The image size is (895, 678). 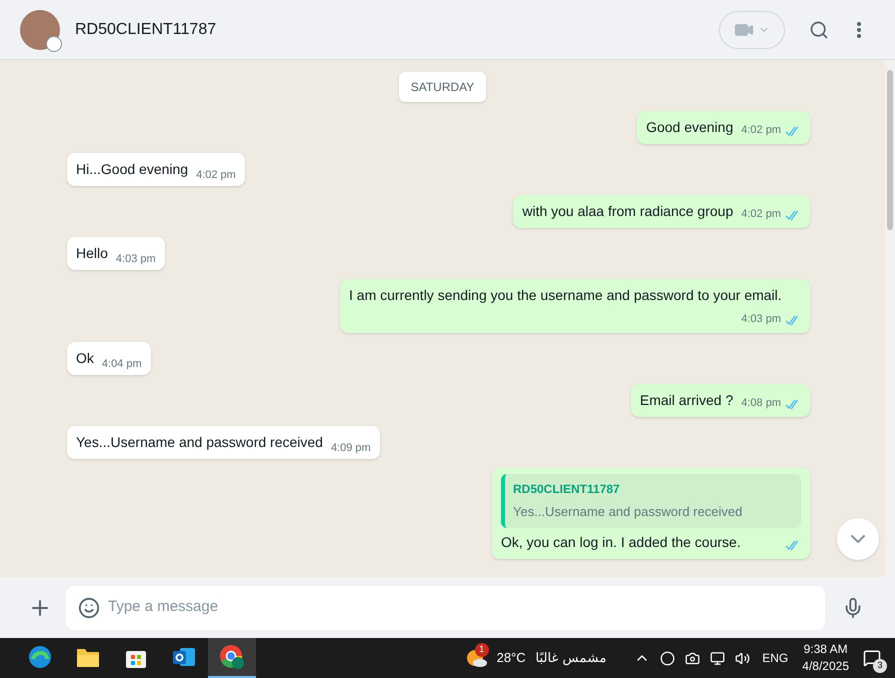 I want to click on network-icon, so click(x=718, y=658).